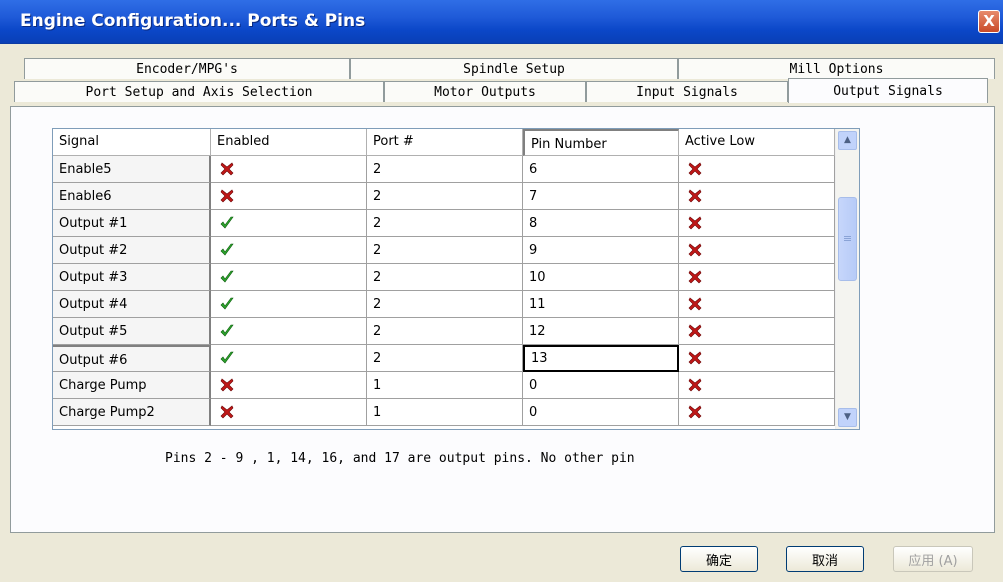 The height and width of the screenshot is (582, 1003). What do you see at coordinates (289, 142) in the screenshot?
I see `column-header-enabled: Enabled` at bounding box center [289, 142].